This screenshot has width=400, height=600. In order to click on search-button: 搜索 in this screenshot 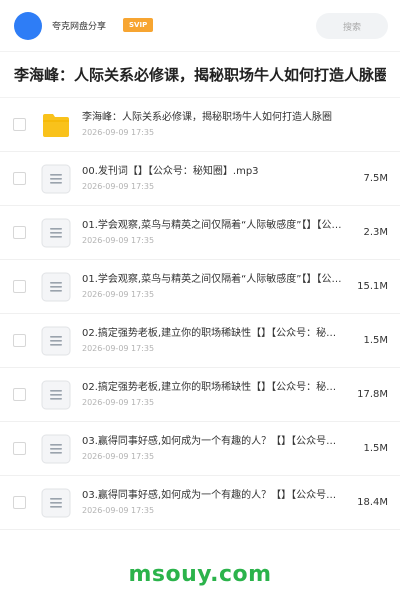, I will do `click(352, 26)`.